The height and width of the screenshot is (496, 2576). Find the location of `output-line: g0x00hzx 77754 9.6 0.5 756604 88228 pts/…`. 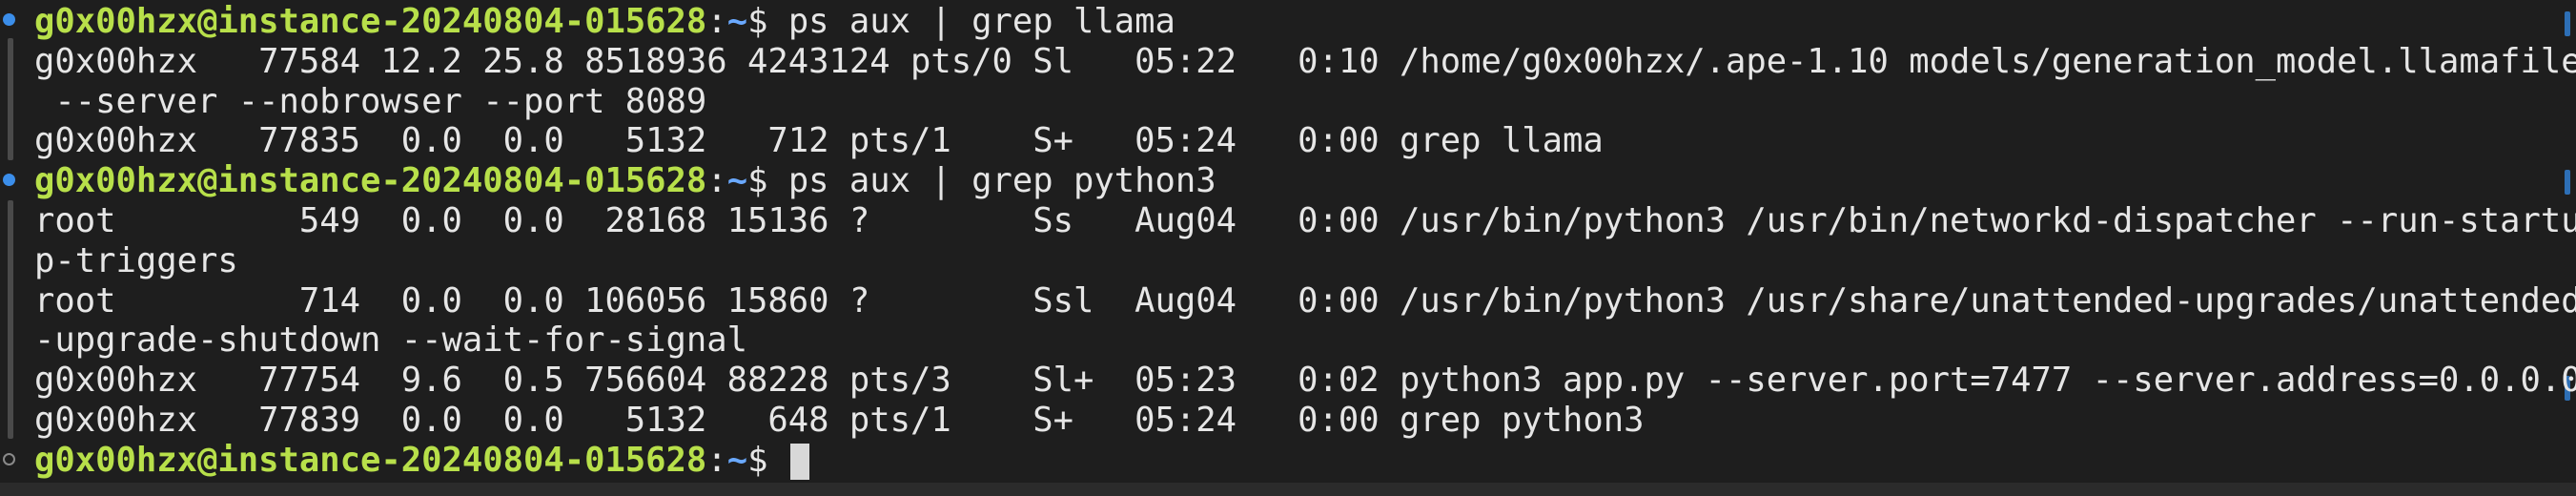

output-line: g0x00hzx 77754 9.6 0.5 756604 88228 pts/… is located at coordinates (1305, 381).